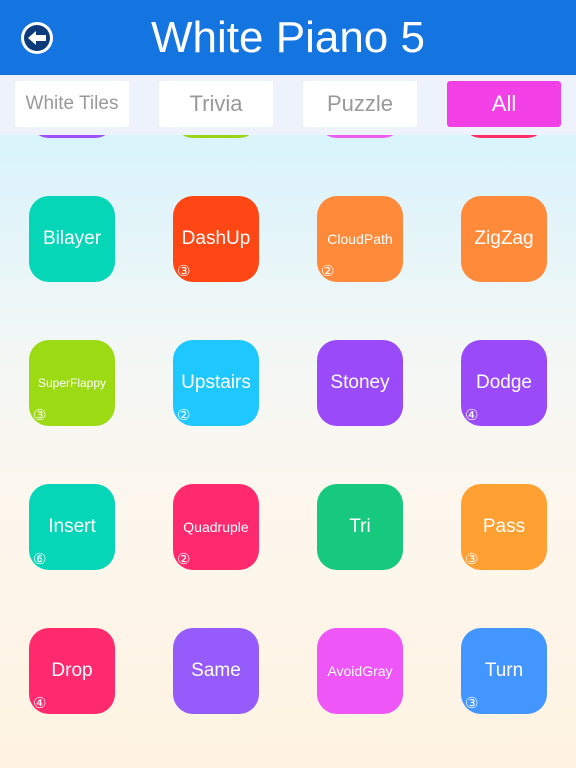 The image size is (576, 768). I want to click on header-bar: White Piano 5, so click(288, 37).